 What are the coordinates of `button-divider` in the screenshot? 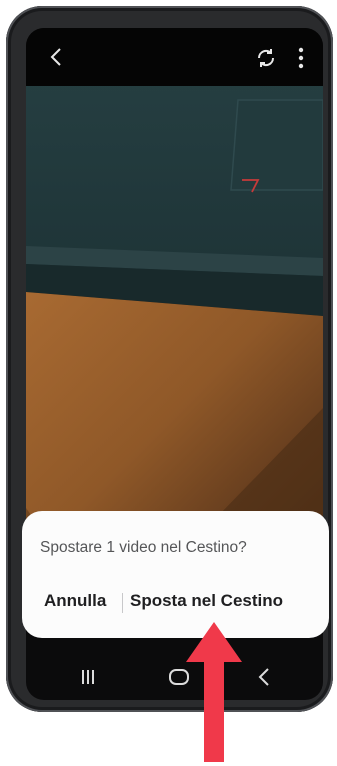 It's located at (122, 603).